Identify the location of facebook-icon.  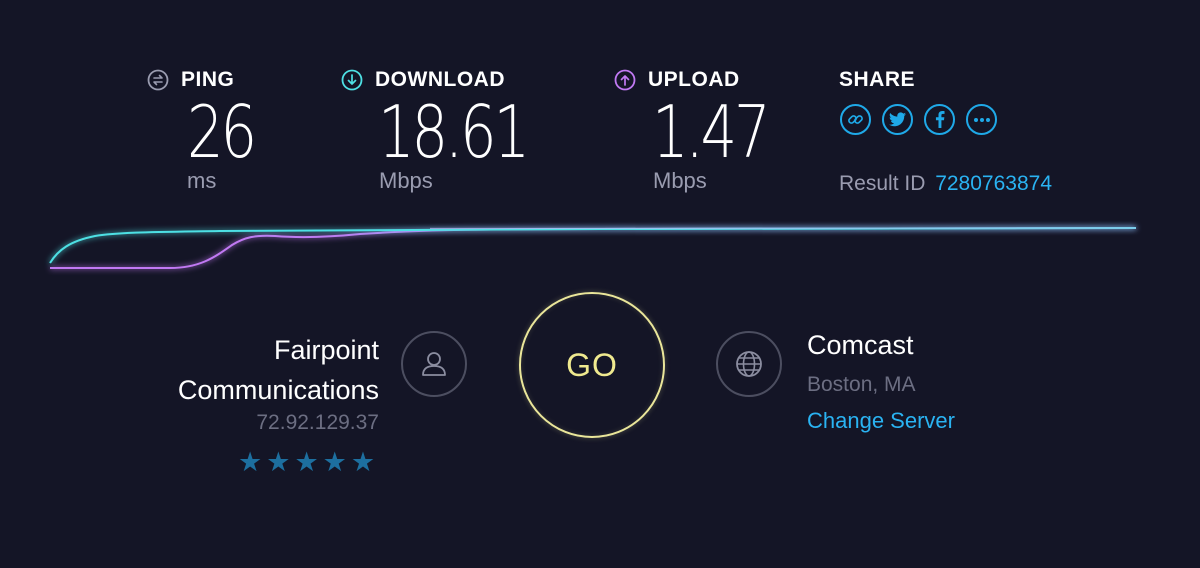
(940, 119).